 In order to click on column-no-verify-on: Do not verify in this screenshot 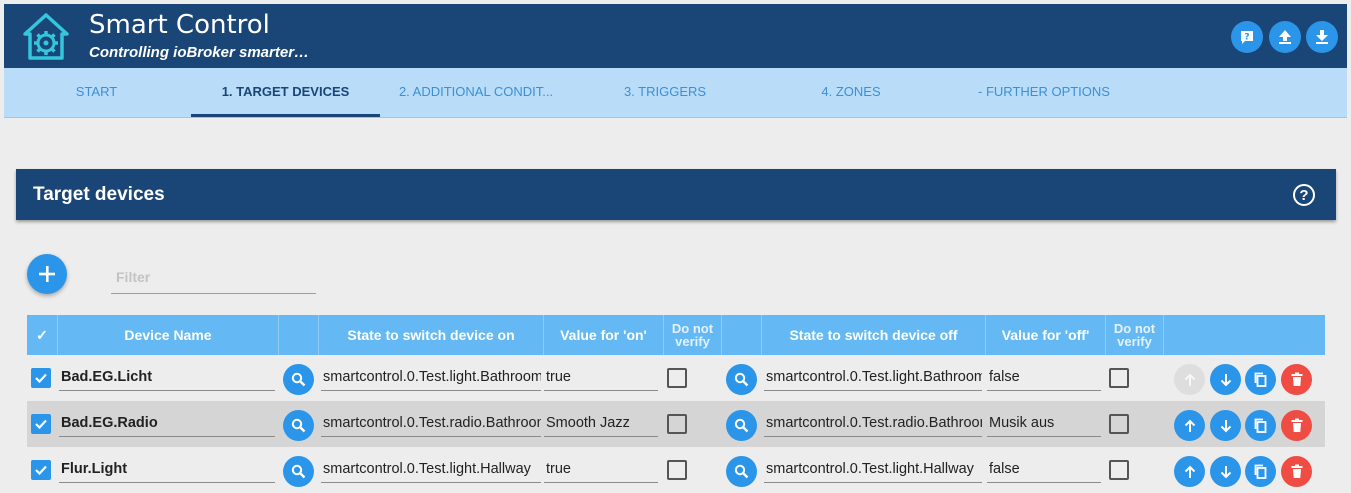, I will do `click(693, 335)`.